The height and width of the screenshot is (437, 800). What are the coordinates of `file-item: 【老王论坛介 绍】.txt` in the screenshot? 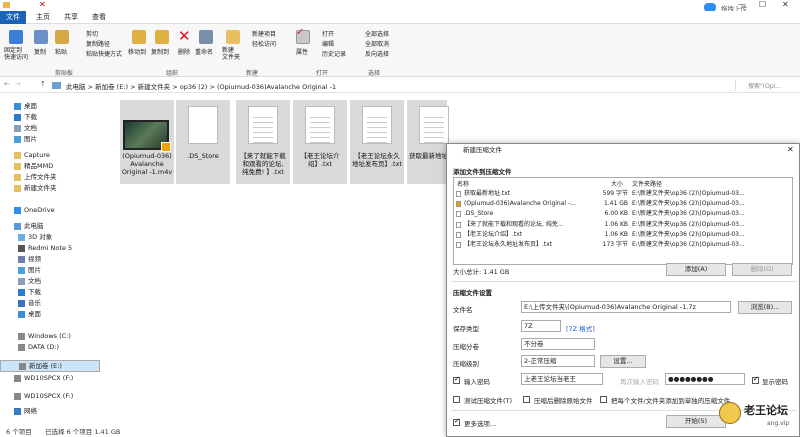 It's located at (320, 142).